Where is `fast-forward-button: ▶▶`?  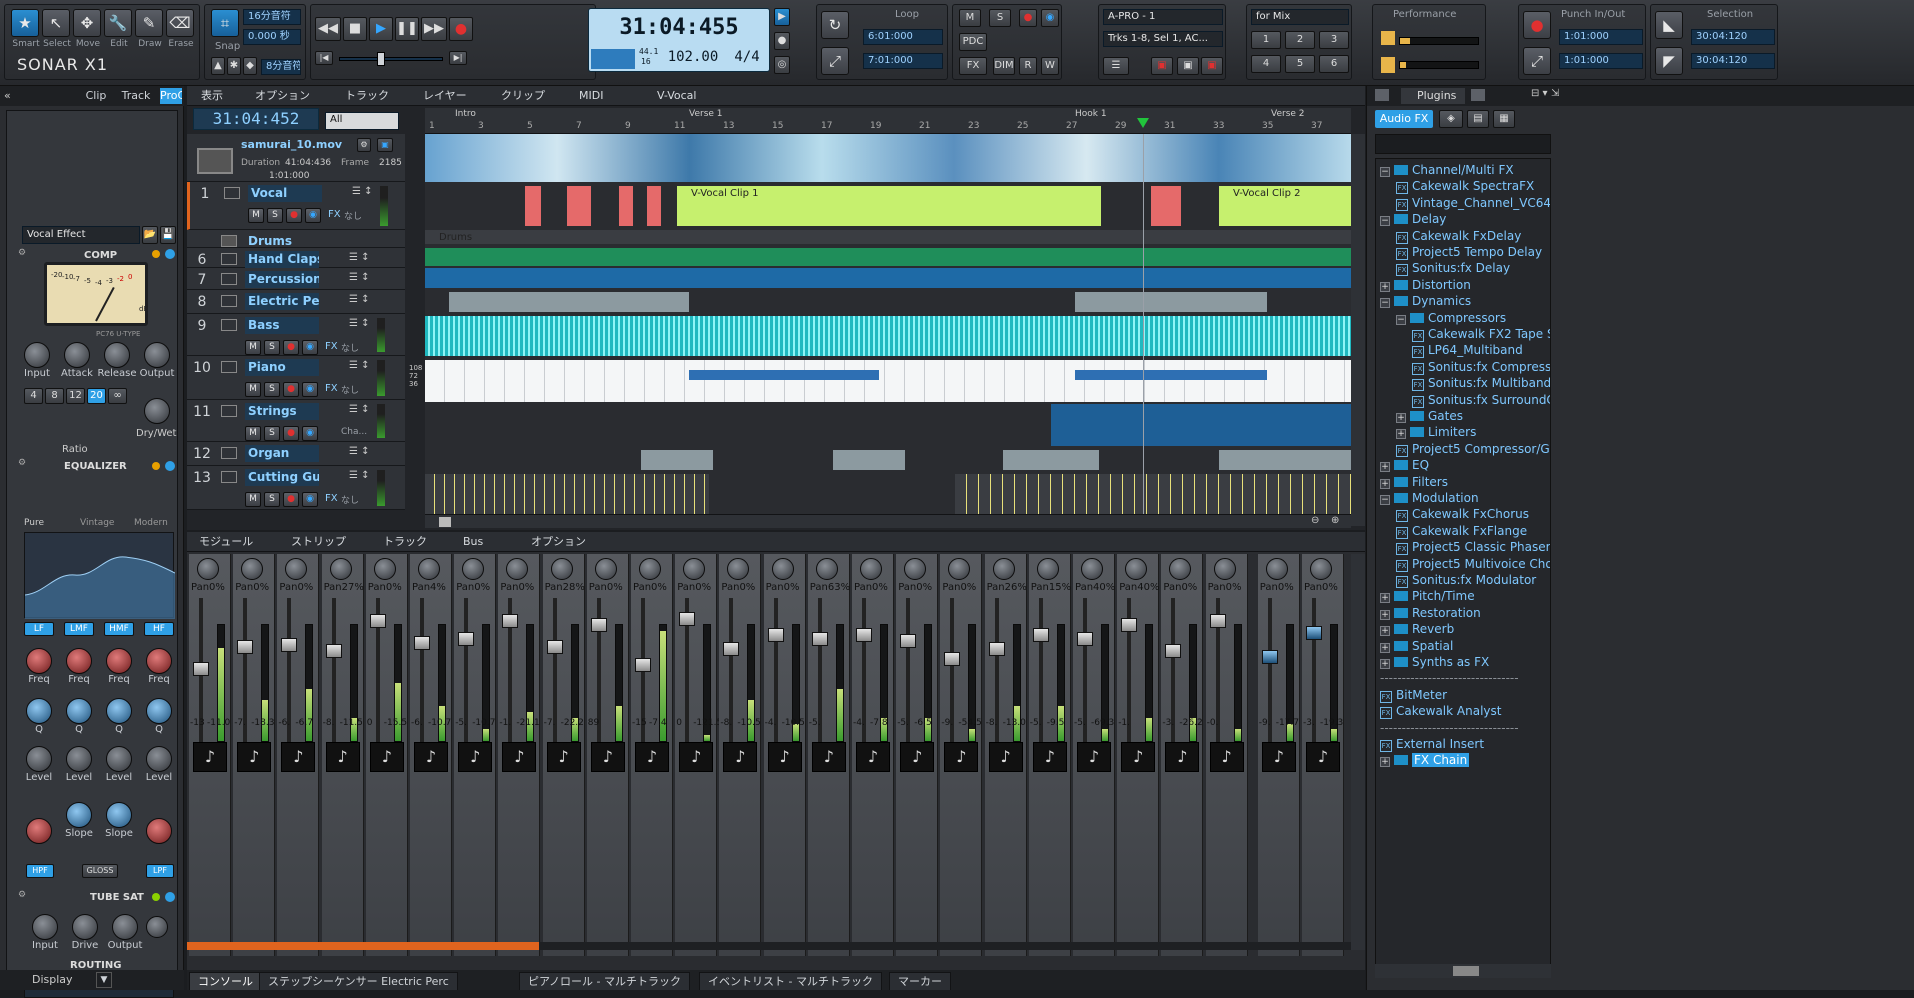
fast-forward-button: ▶▶ is located at coordinates (434, 29).